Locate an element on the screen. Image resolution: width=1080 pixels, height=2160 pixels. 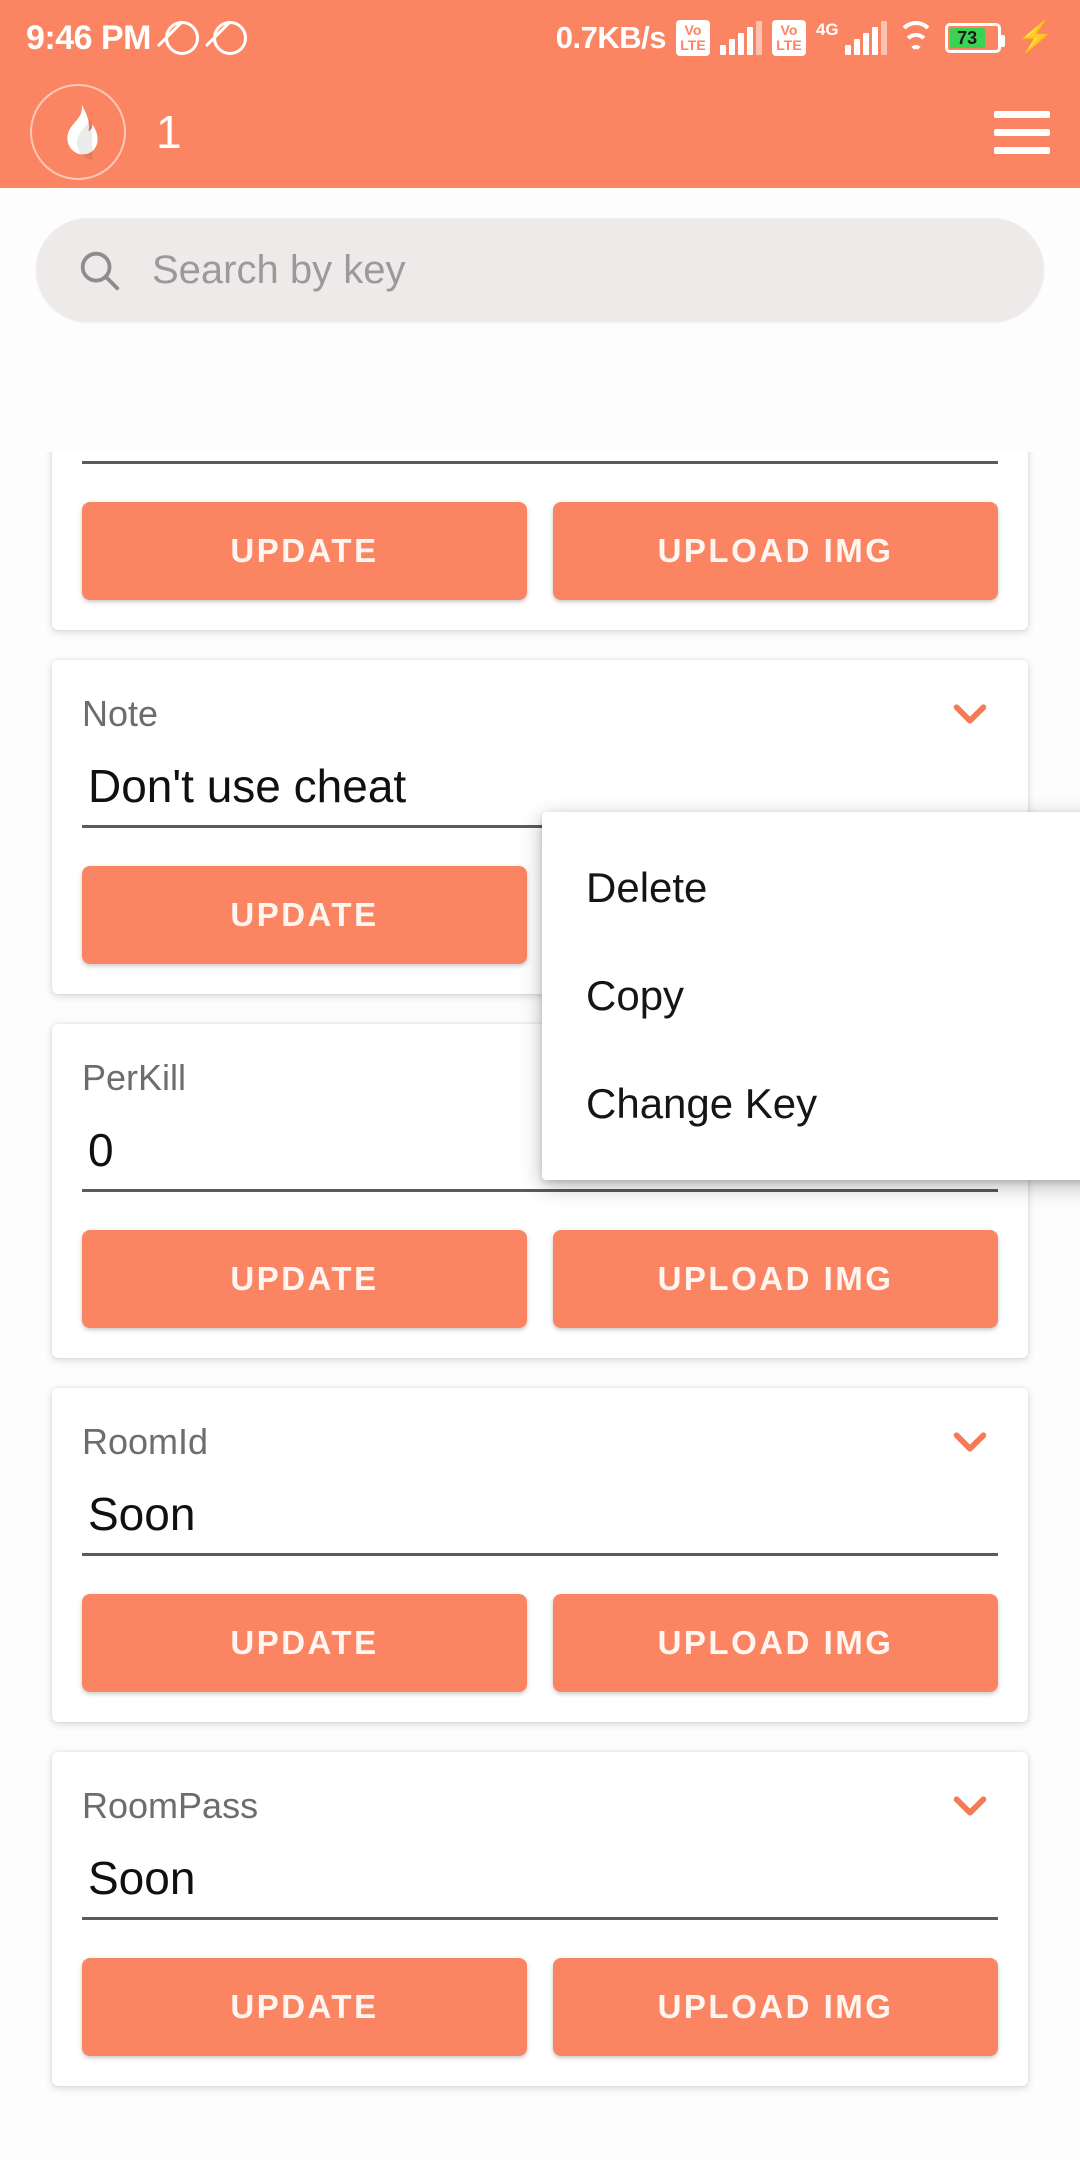
card-header: RoomId is located at coordinates (540, 1442).